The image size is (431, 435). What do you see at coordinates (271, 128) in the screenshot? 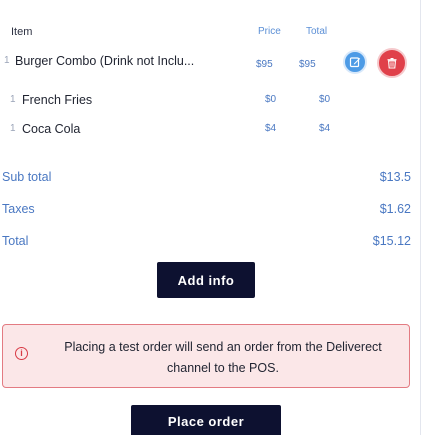
I see `row-price: $4` at bounding box center [271, 128].